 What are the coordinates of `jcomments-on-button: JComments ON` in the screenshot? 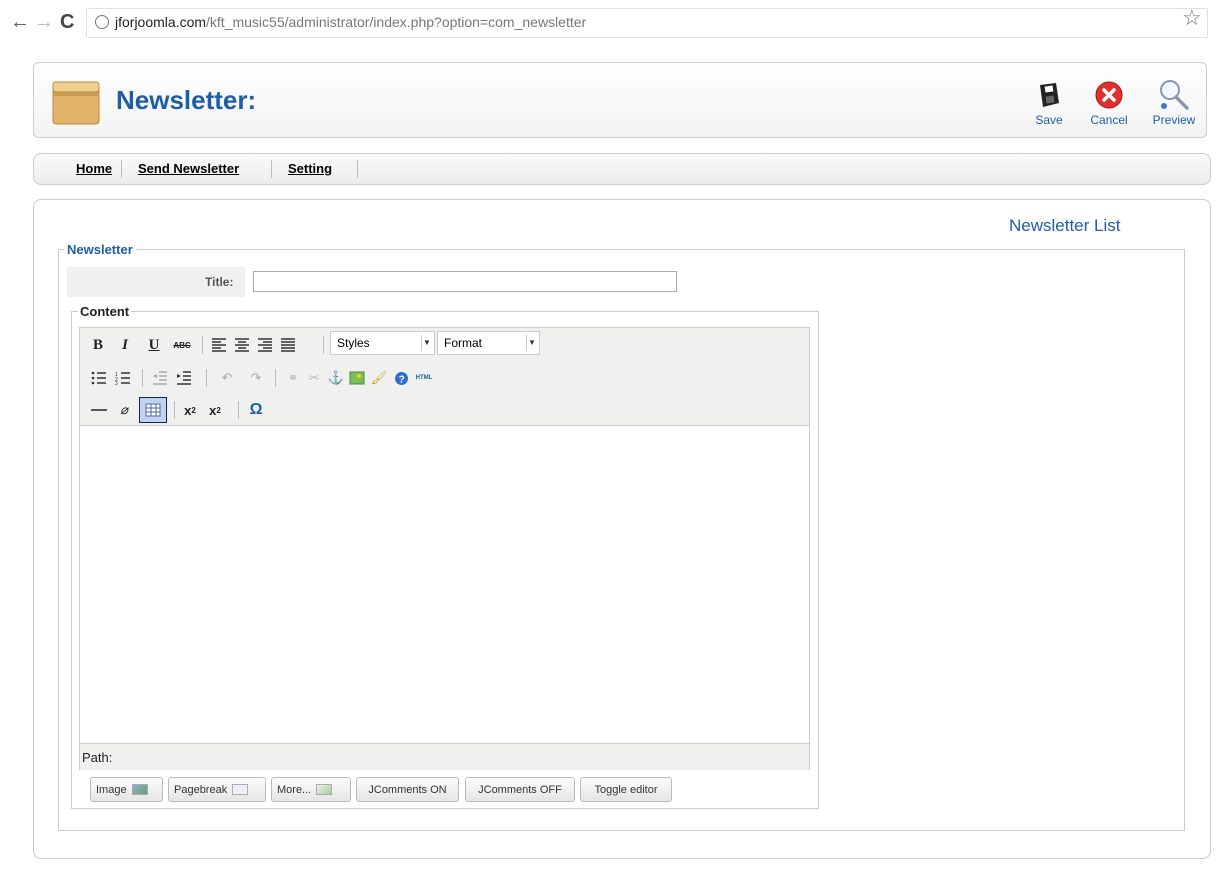 It's located at (407, 789).